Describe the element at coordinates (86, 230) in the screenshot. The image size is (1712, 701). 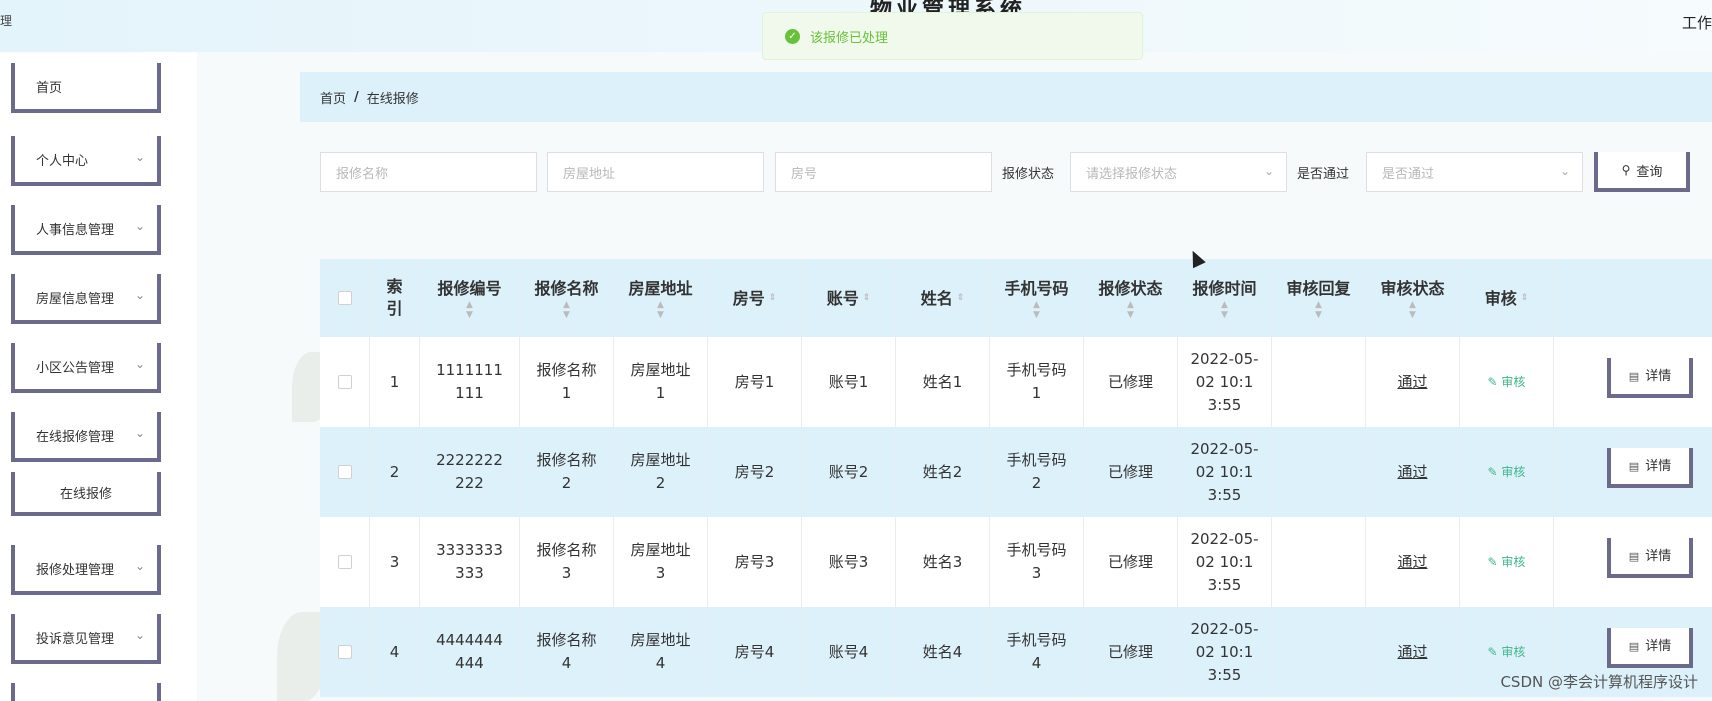
I see `sidebar-item-personnel: 人事信息管理 ⌄` at that location.